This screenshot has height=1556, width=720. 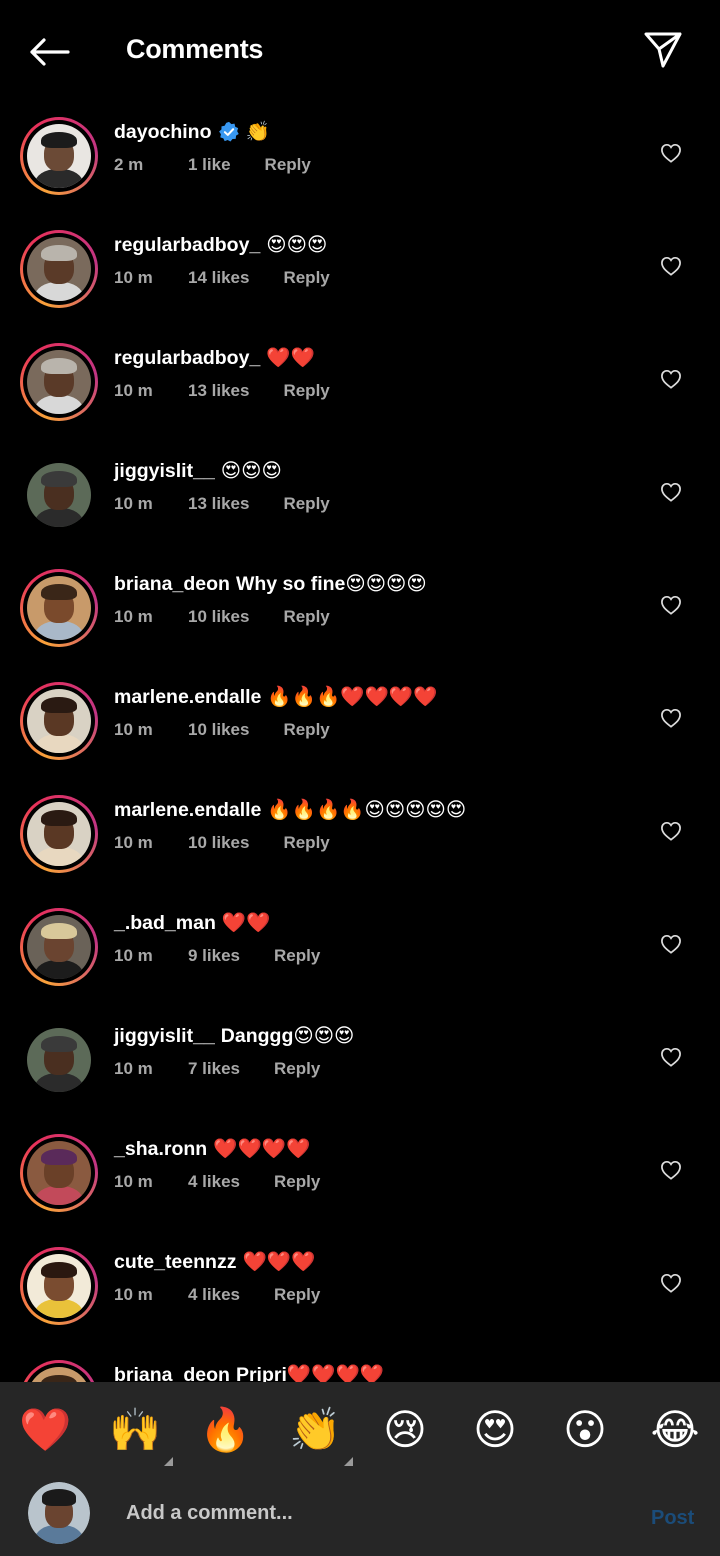 What do you see at coordinates (212, 1149) in the screenshot?
I see `comment-line: _sha.ronn ❤️❤️❤️❤️` at bounding box center [212, 1149].